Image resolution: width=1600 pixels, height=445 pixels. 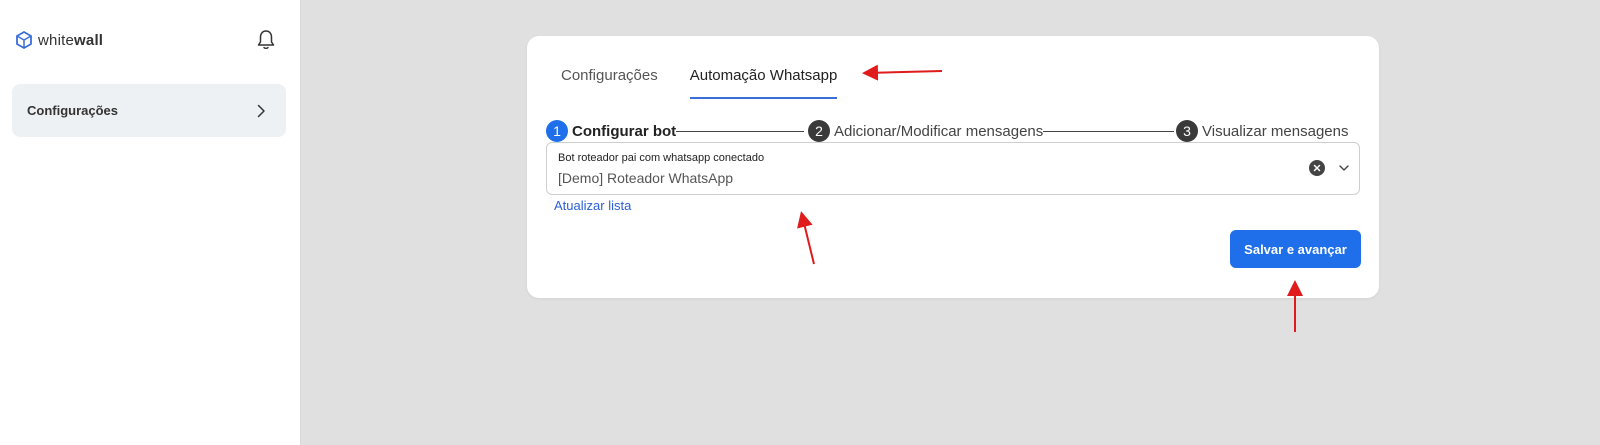 I want to click on step-label: Configurar bot, so click(x=624, y=131).